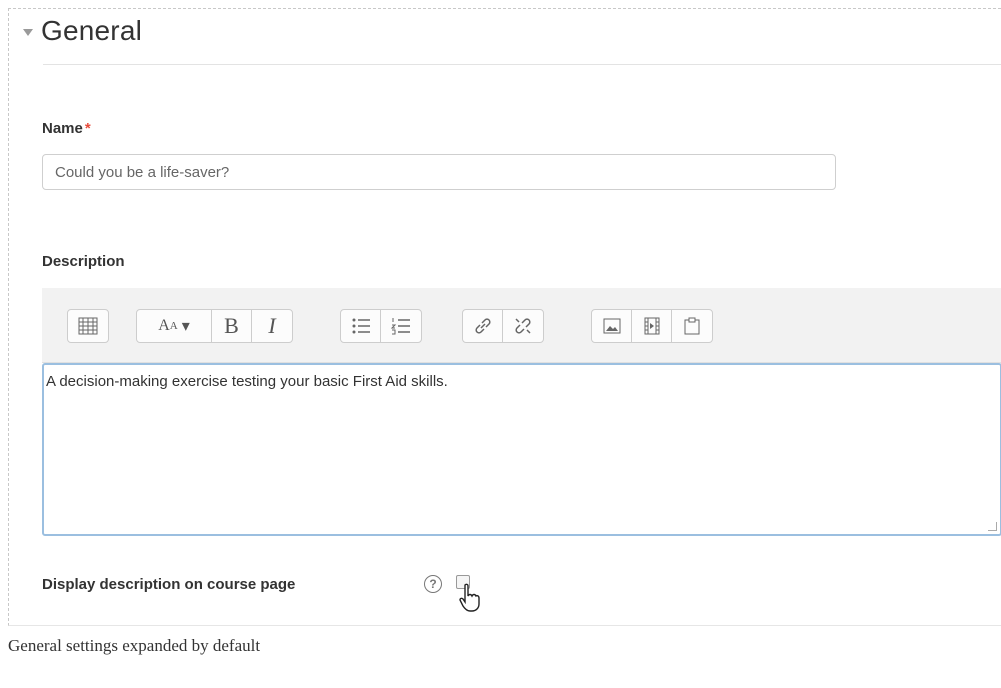 This screenshot has width=1001, height=688. I want to click on image-icon, so click(612, 326).